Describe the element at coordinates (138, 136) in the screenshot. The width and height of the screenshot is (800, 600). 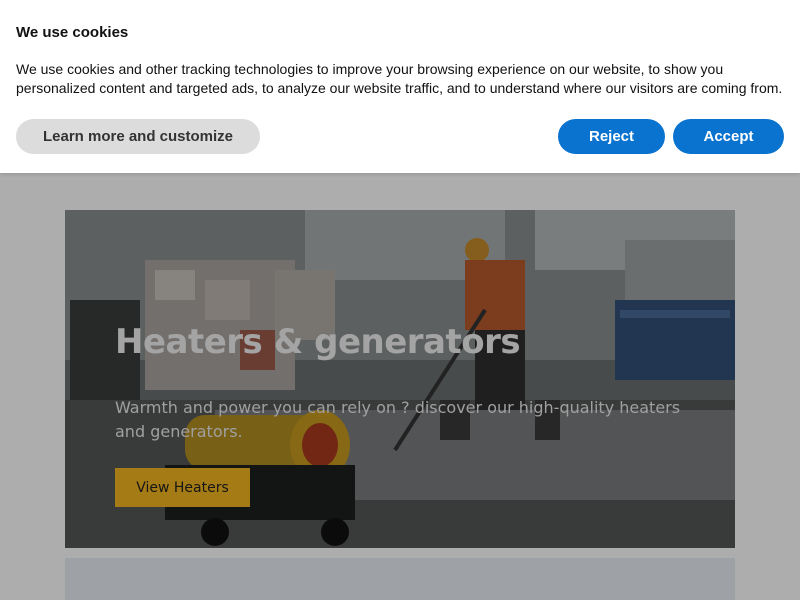
I see `learn-more-button: Learn more and customize` at that location.